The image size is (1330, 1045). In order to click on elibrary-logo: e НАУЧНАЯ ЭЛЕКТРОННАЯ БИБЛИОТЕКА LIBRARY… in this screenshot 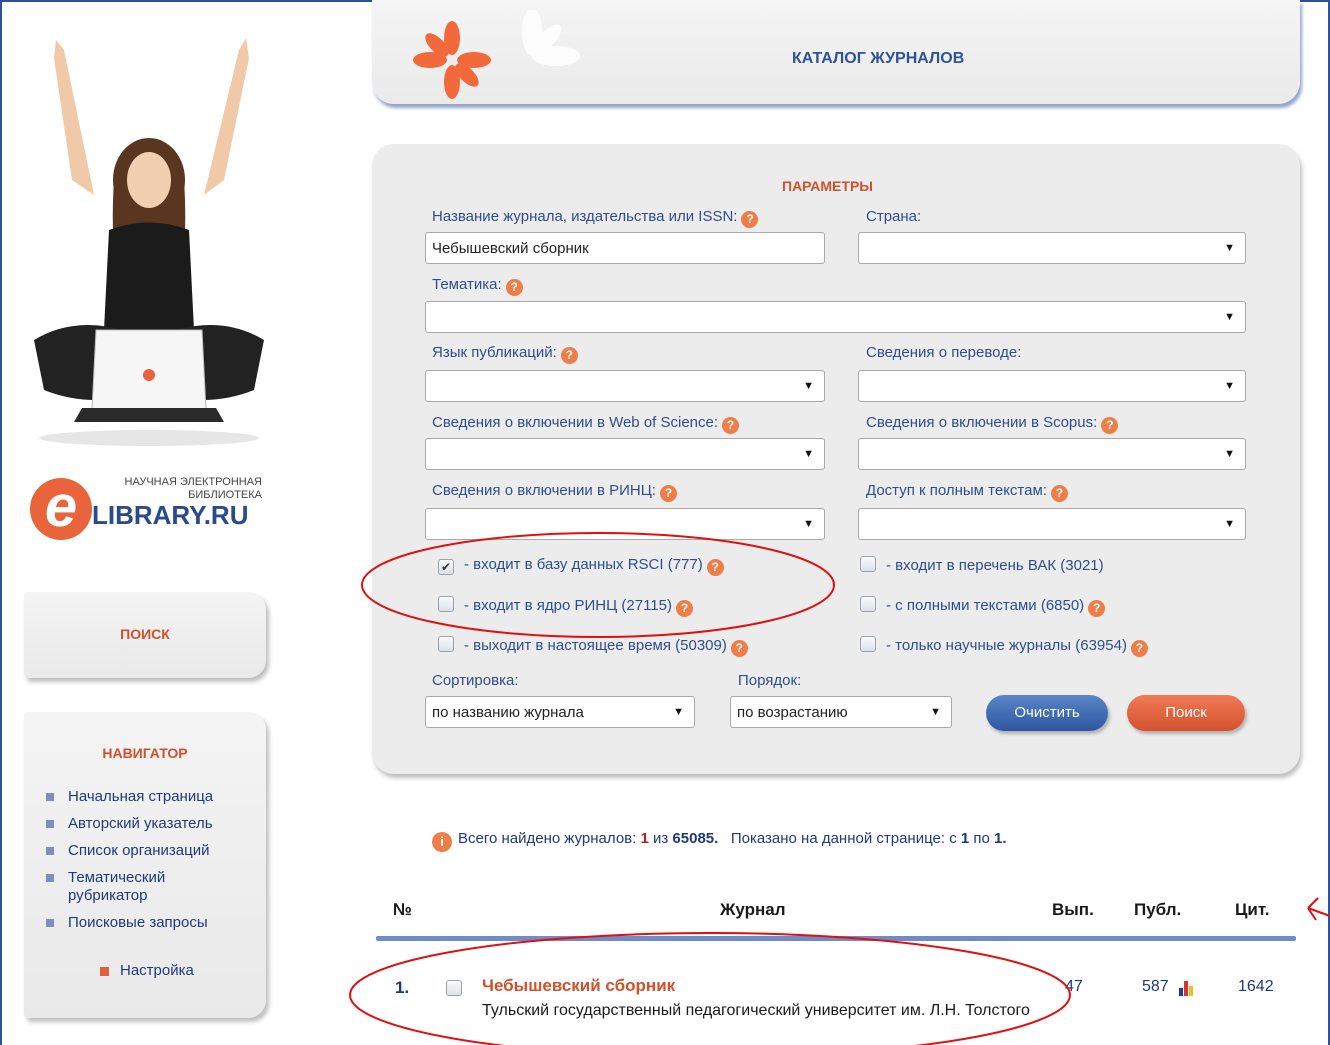, I will do `click(150, 505)`.